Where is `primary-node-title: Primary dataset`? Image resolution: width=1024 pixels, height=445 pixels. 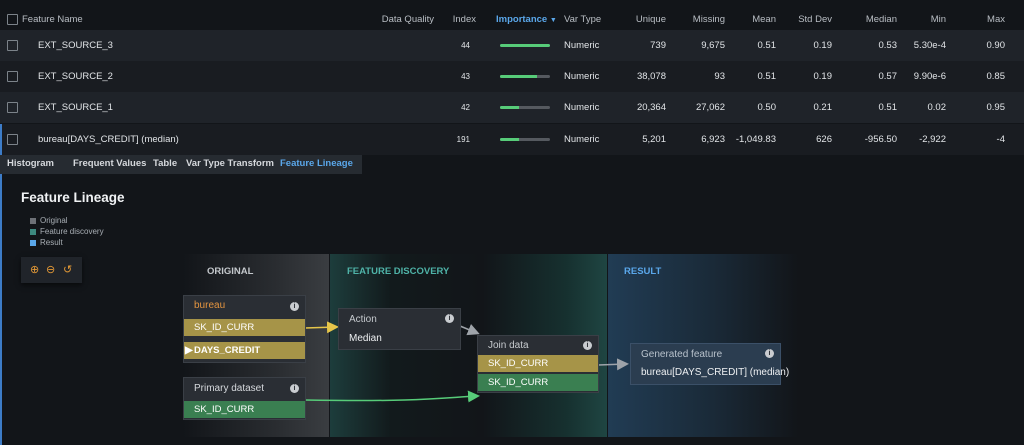 primary-node-title: Primary dataset is located at coordinates (229, 388).